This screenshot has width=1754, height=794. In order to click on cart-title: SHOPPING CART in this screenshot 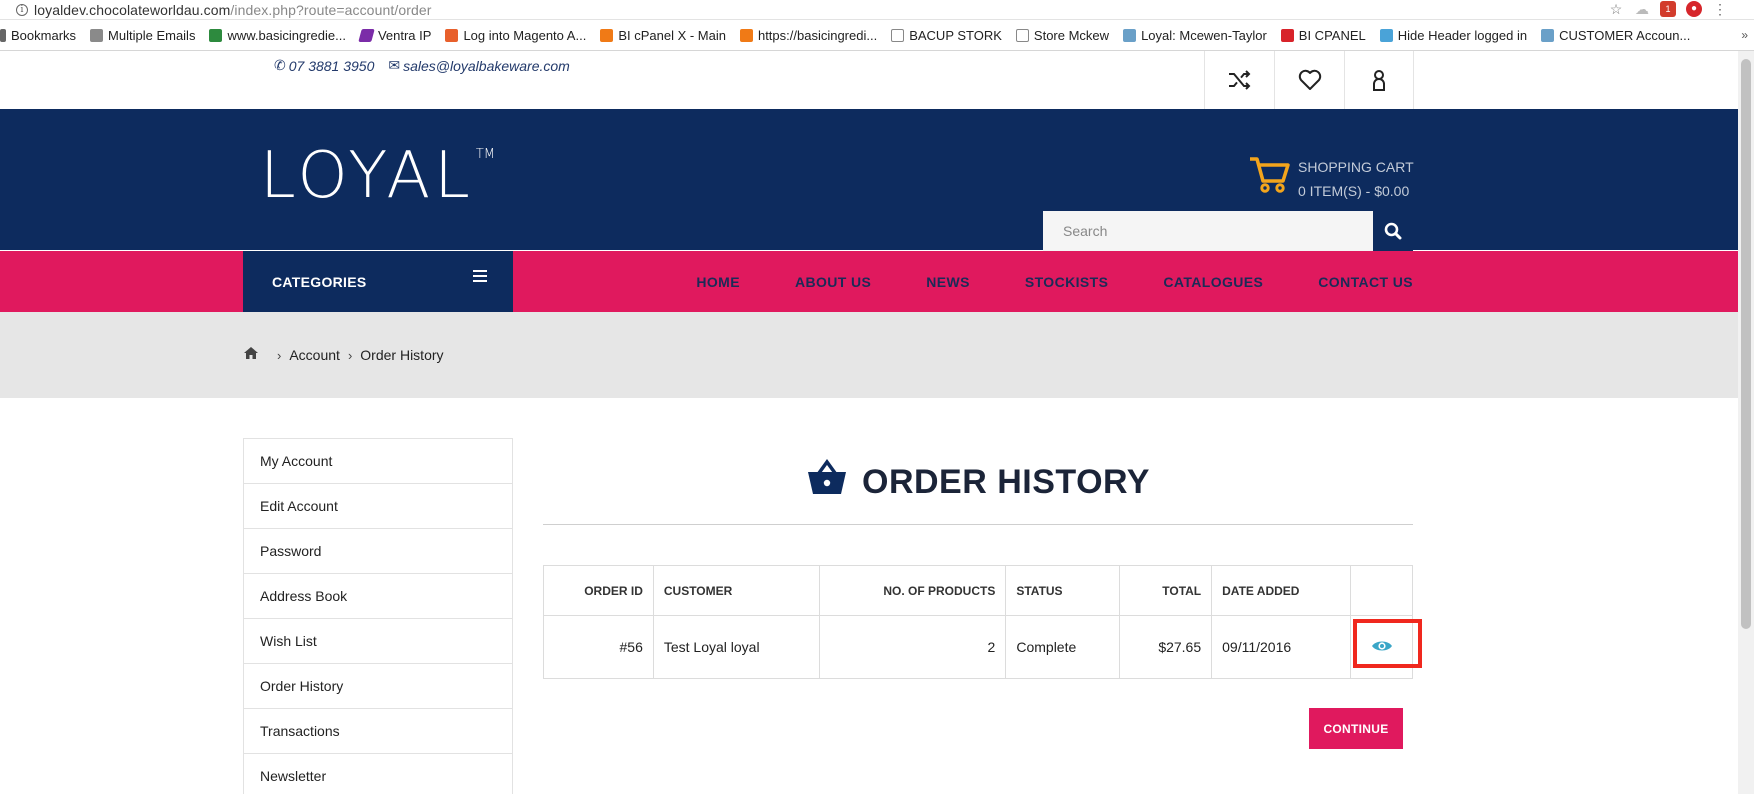, I will do `click(1356, 167)`.